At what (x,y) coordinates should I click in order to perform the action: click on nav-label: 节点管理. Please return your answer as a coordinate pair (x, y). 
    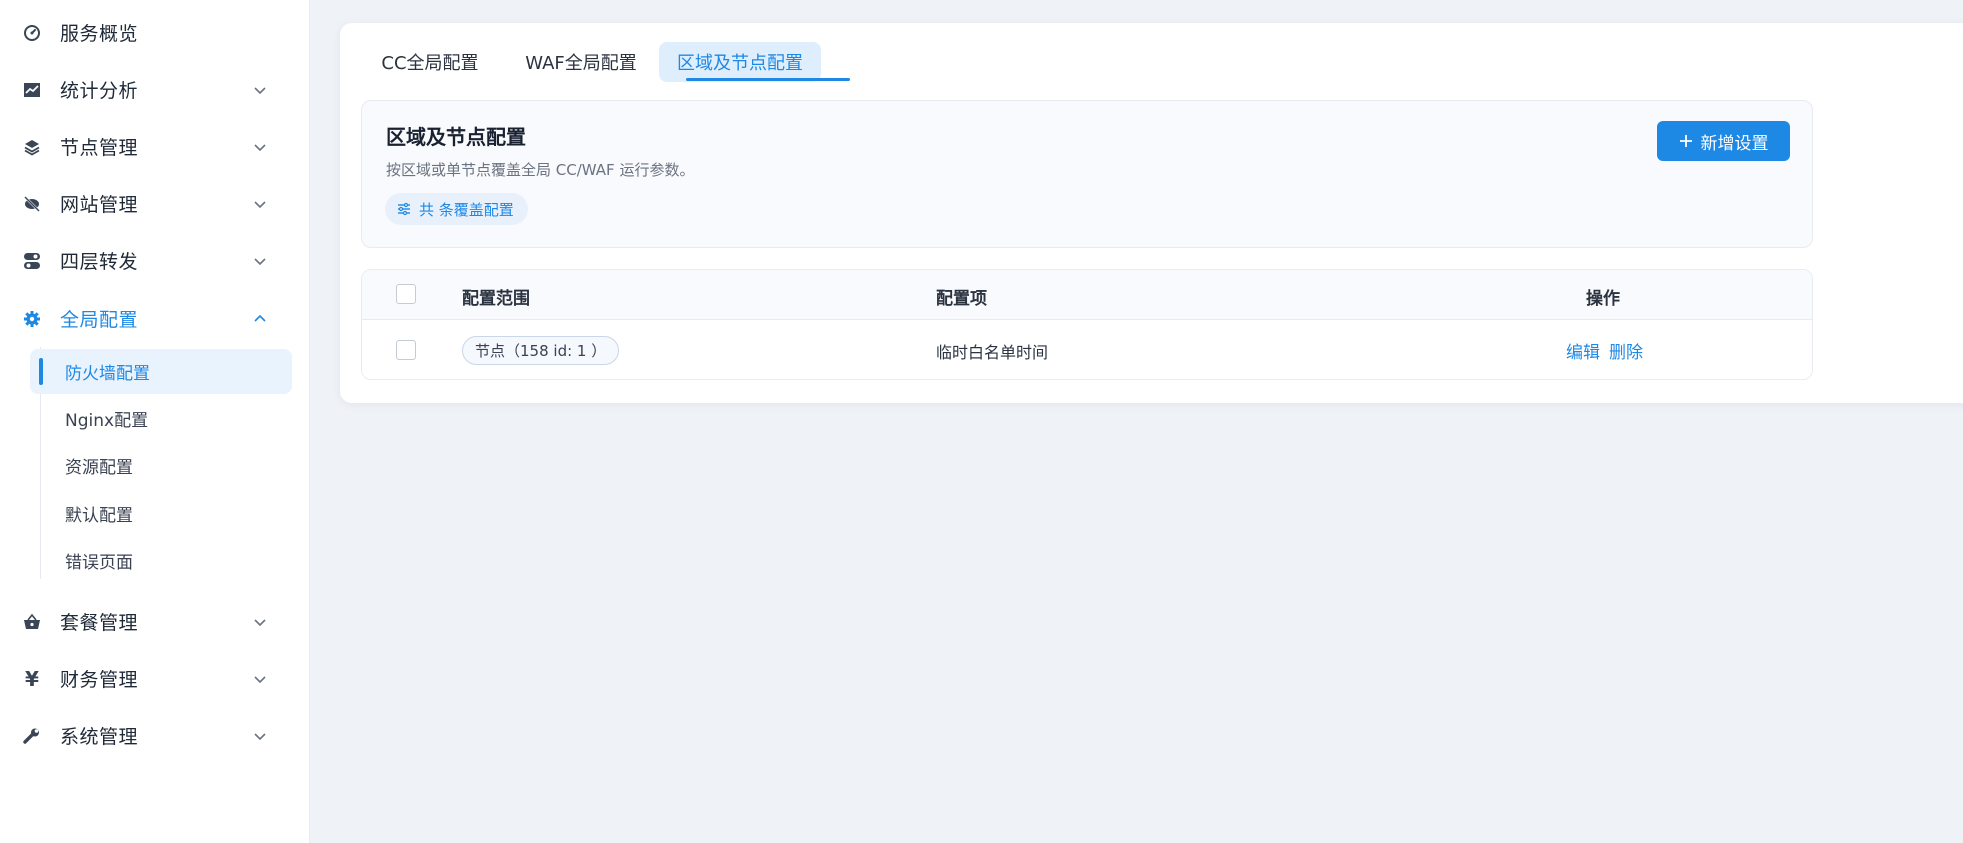
    Looking at the image, I should click on (99, 148).